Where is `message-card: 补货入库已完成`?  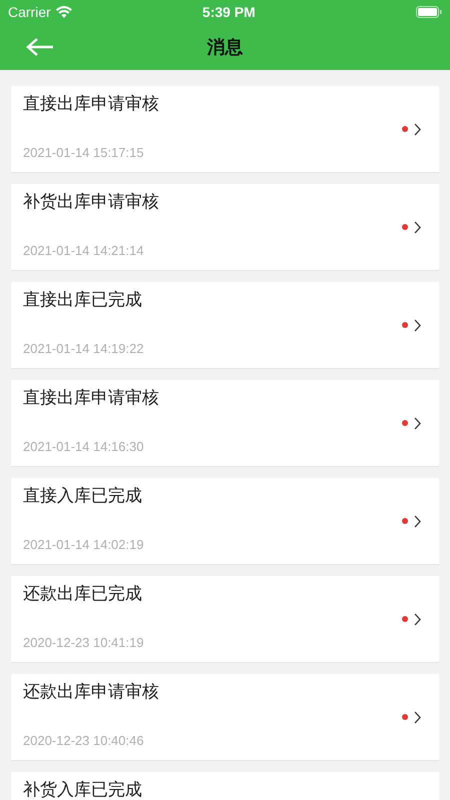 message-card: 补货入库已完成 is located at coordinates (225, 786).